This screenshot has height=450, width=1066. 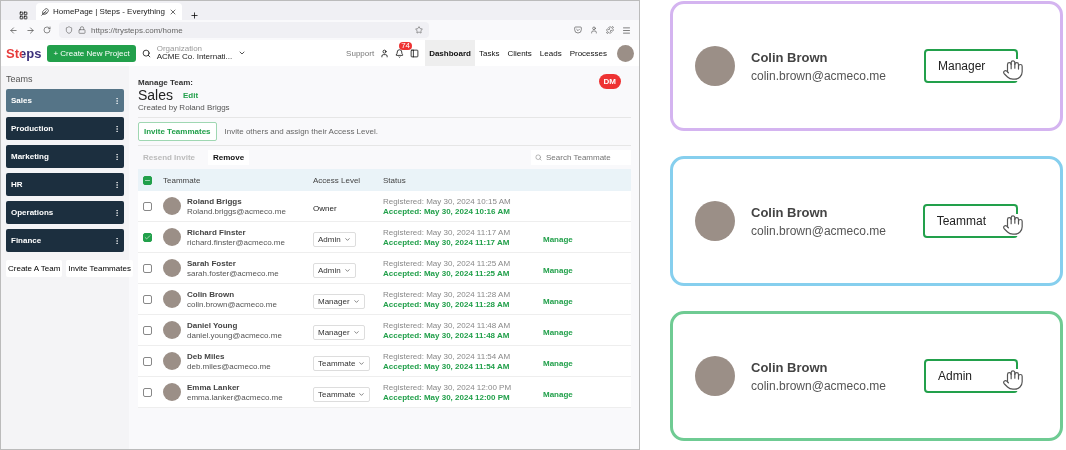 I want to click on teammate-email: daniel.young@acmeco.me, so click(x=234, y=335).